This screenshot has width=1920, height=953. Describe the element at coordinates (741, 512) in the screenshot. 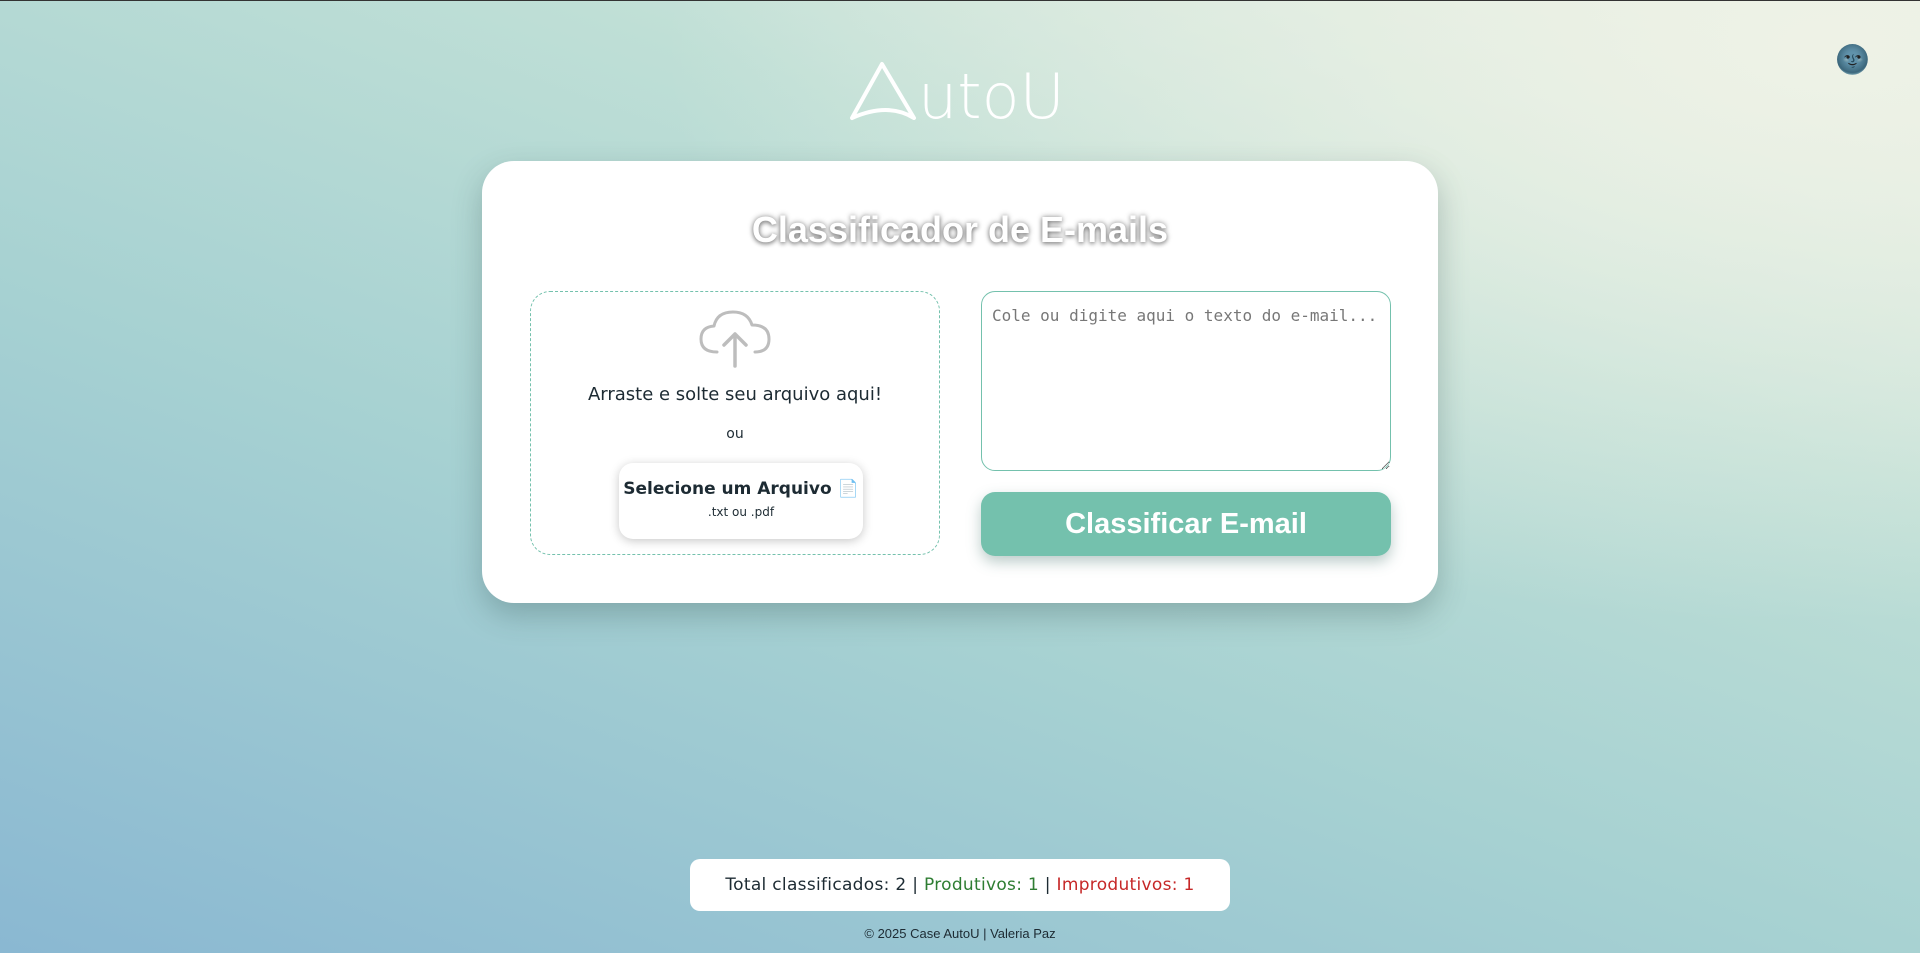

I see `file-types-hint: .txt ou .pdf` at that location.